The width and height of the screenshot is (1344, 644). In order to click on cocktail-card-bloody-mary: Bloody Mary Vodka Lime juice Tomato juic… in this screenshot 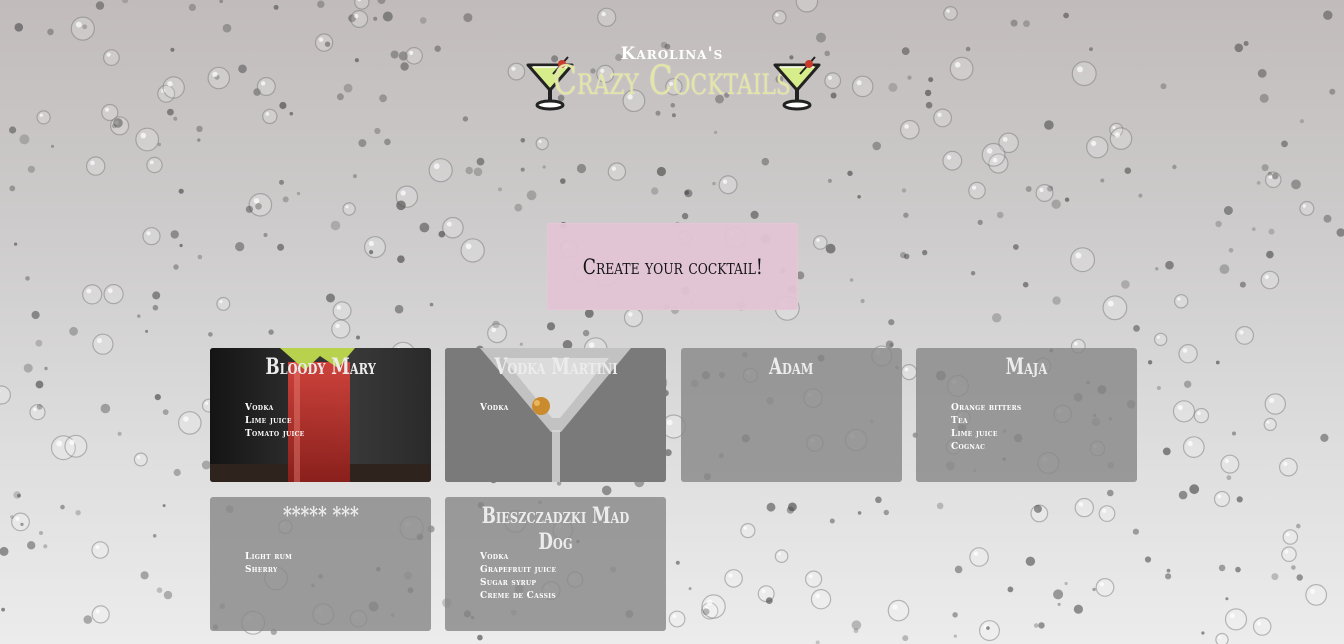, I will do `click(320, 415)`.